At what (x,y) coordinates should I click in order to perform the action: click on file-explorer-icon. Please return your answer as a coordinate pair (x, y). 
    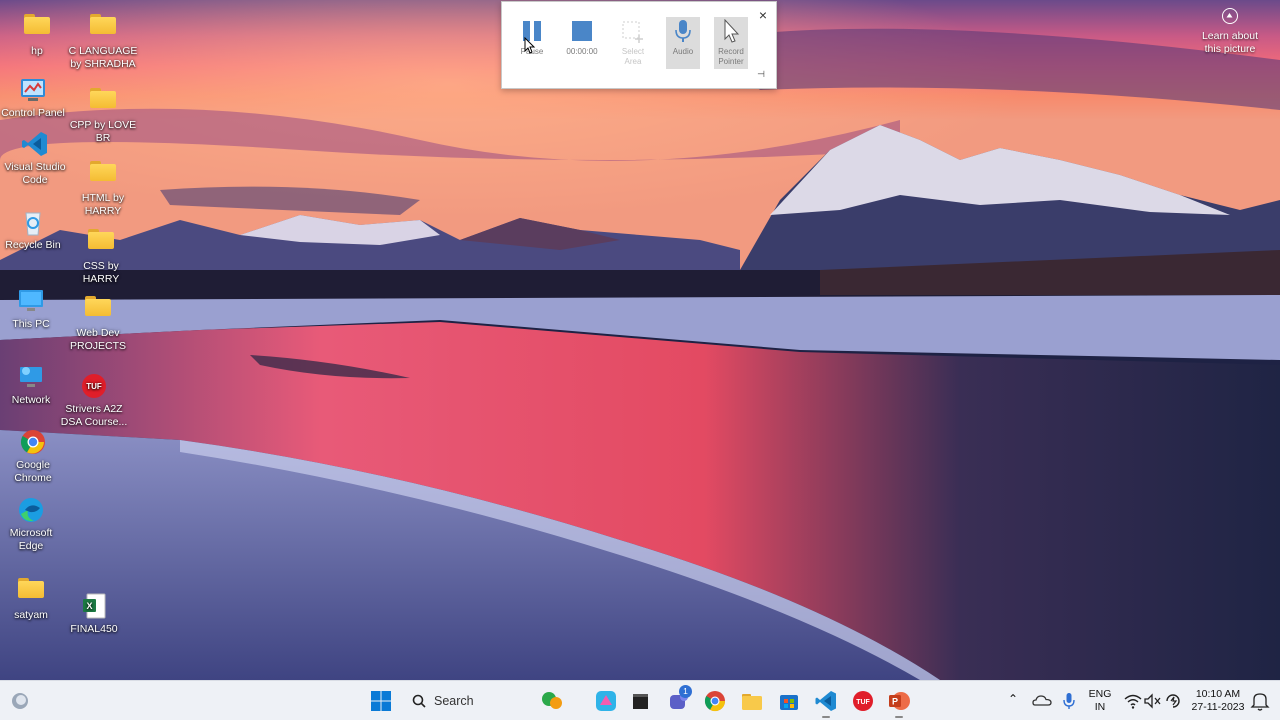
    Looking at the image, I should click on (752, 701).